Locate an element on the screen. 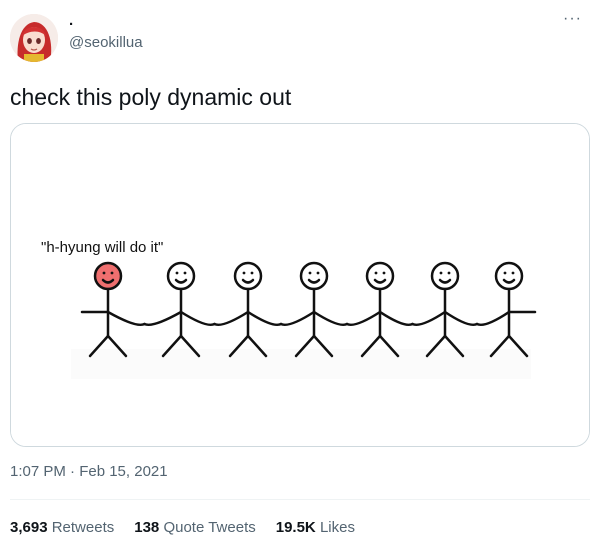 The height and width of the screenshot is (545, 600). avatar-image is located at coordinates (34, 38).